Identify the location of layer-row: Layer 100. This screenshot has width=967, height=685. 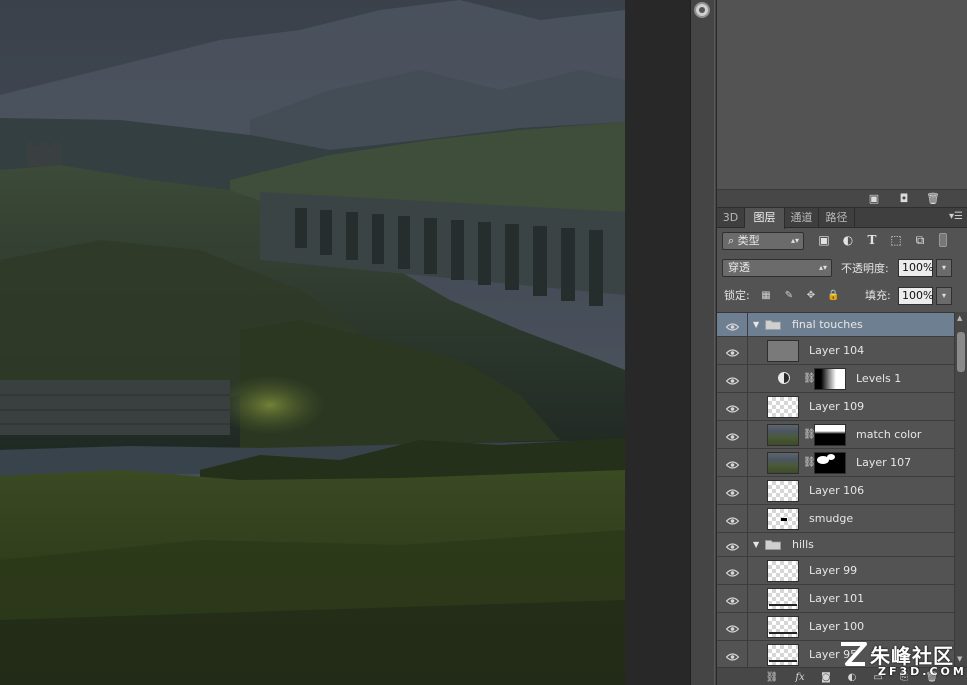
(835, 627).